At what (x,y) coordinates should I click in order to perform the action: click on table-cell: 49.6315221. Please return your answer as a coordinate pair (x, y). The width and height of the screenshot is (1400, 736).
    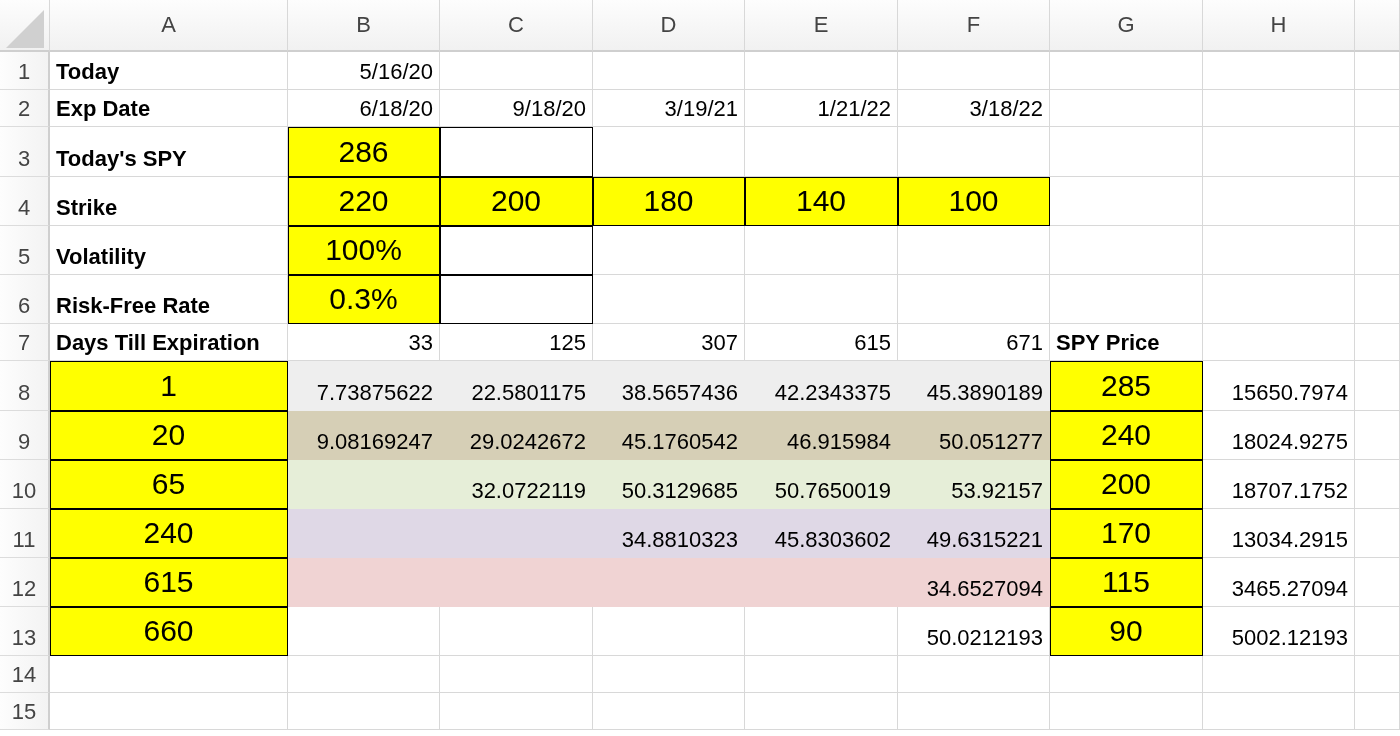
    Looking at the image, I should click on (974, 533).